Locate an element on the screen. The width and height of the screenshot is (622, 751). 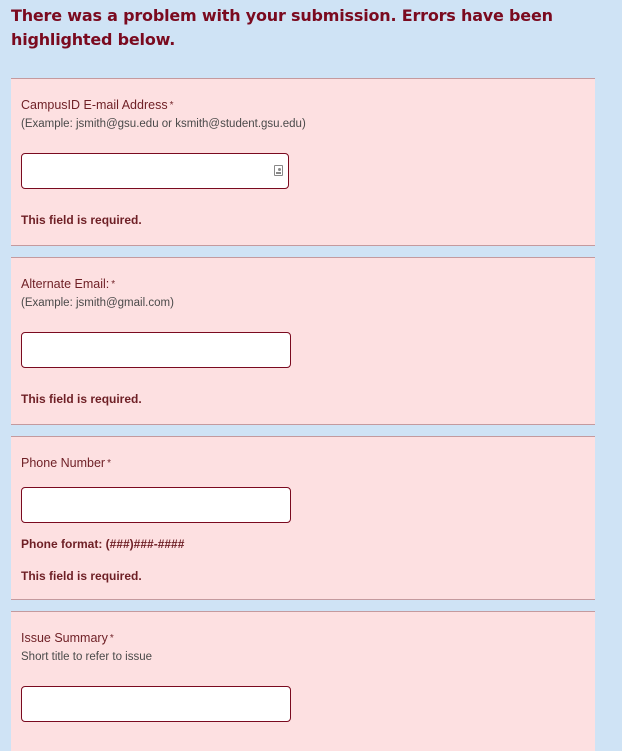
campus-email-input is located at coordinates (155, 171).